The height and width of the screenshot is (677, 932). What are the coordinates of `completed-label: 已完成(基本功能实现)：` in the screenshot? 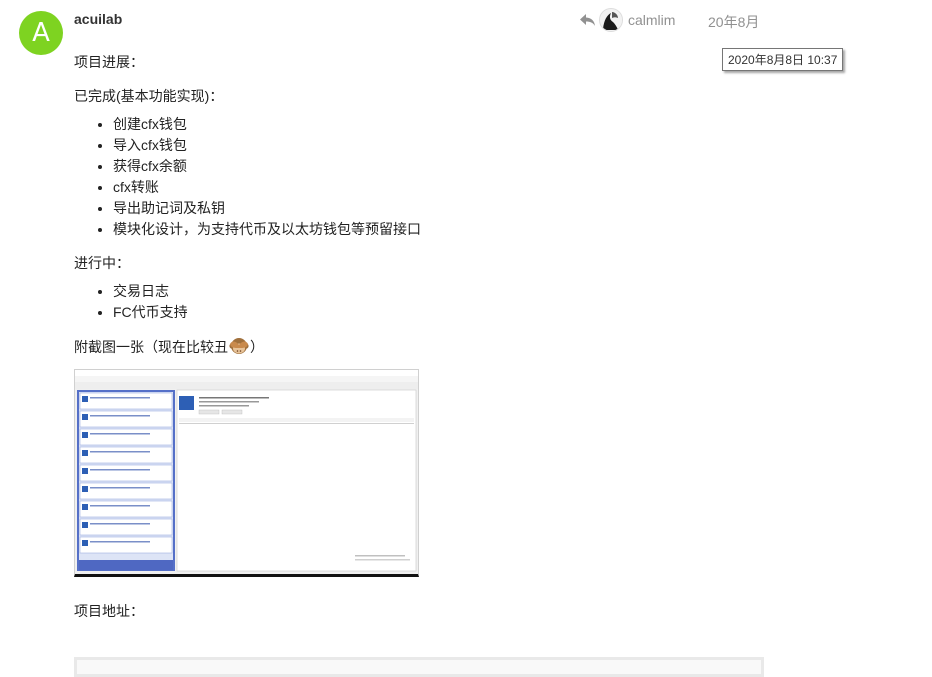 It's located at (149, 96).